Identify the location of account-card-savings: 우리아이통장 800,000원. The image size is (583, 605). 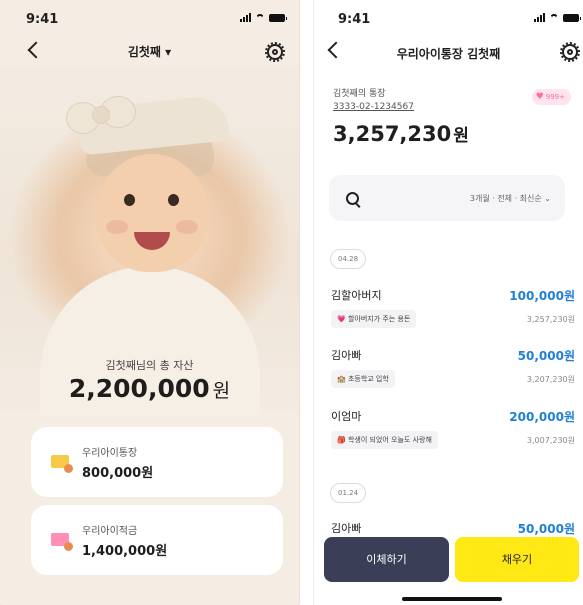
(157, 462).